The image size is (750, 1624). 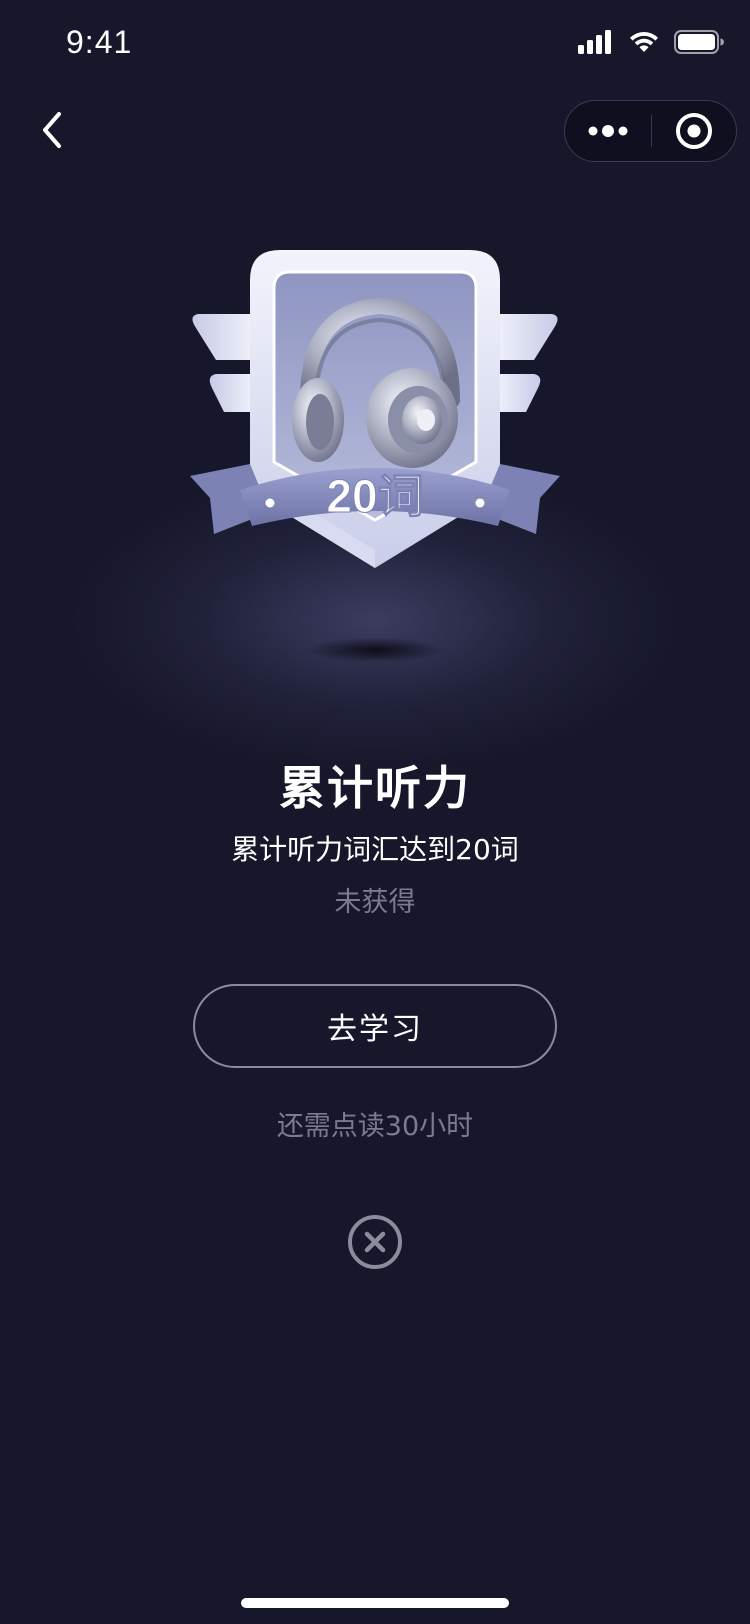 I want to click on status-icons, so click(x=651, y=42).